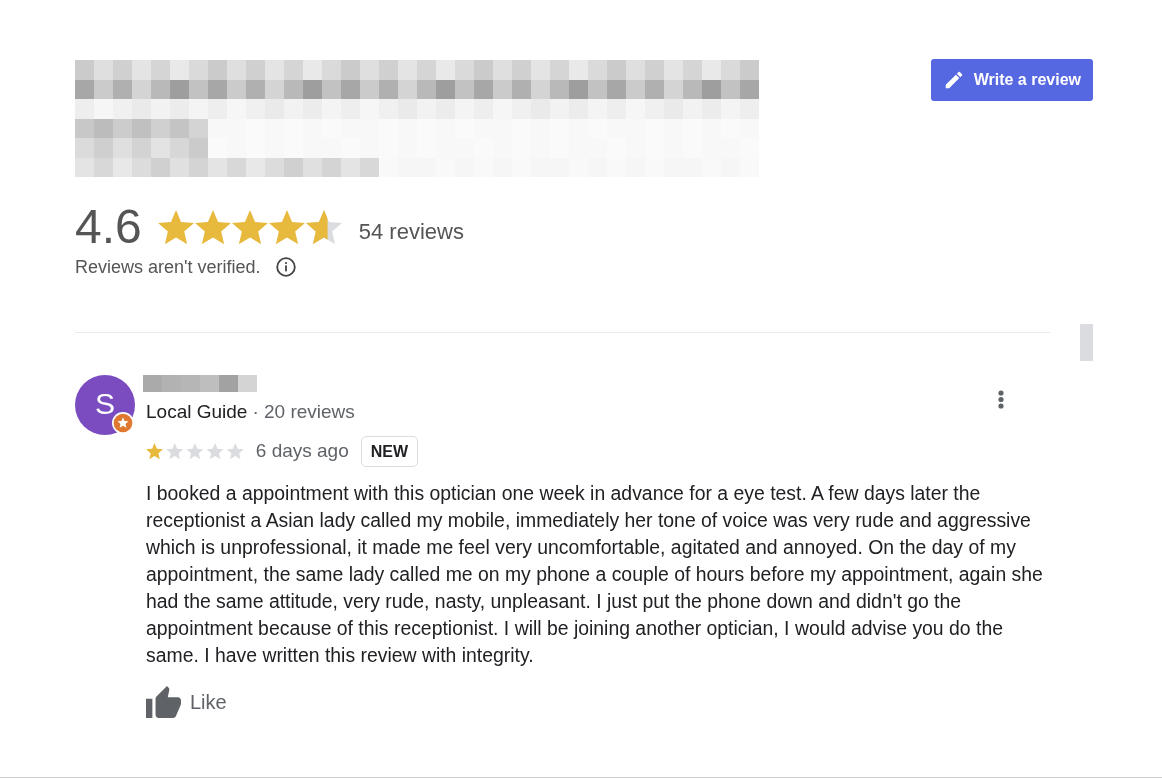 The image size is (1162, 779). Describe the element at coordinates (1001, 399) in the screenshot. I see `more-vertical-icon` at that location.